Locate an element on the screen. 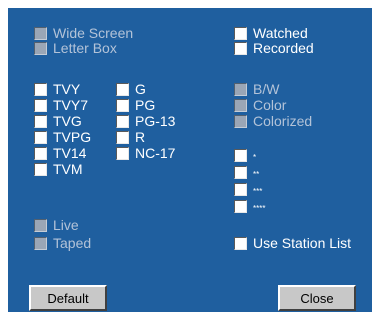  default-button: Default is located at coordinates (68, 298).